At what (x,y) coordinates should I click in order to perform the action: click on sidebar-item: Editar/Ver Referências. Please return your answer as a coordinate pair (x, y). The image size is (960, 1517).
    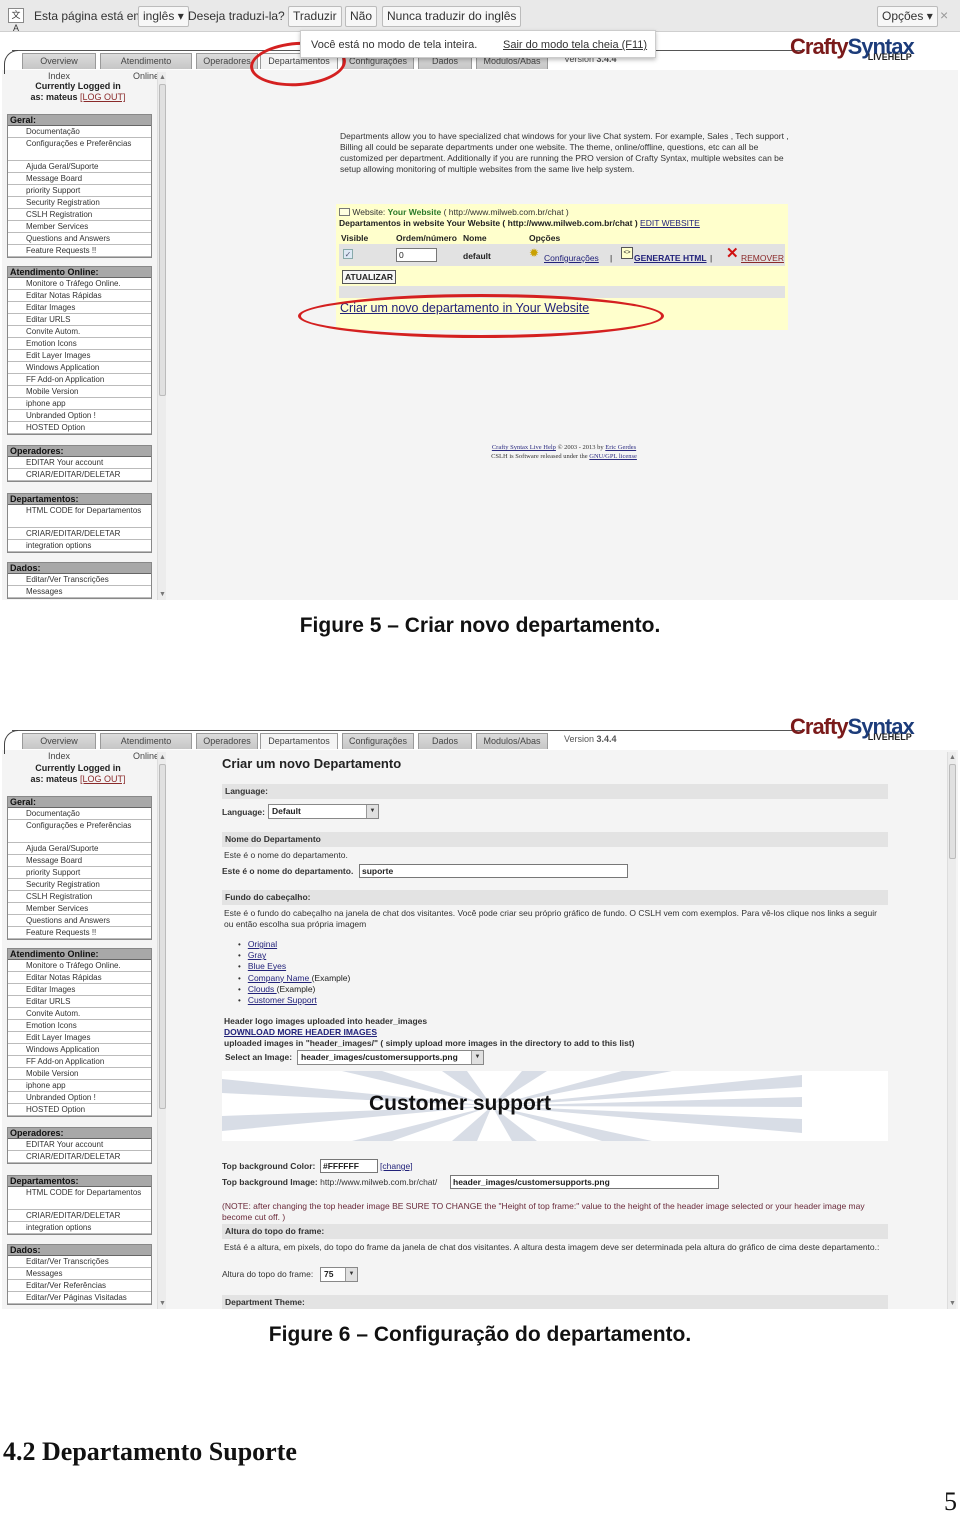
    Looking at the image, I should click on (79, 1286).